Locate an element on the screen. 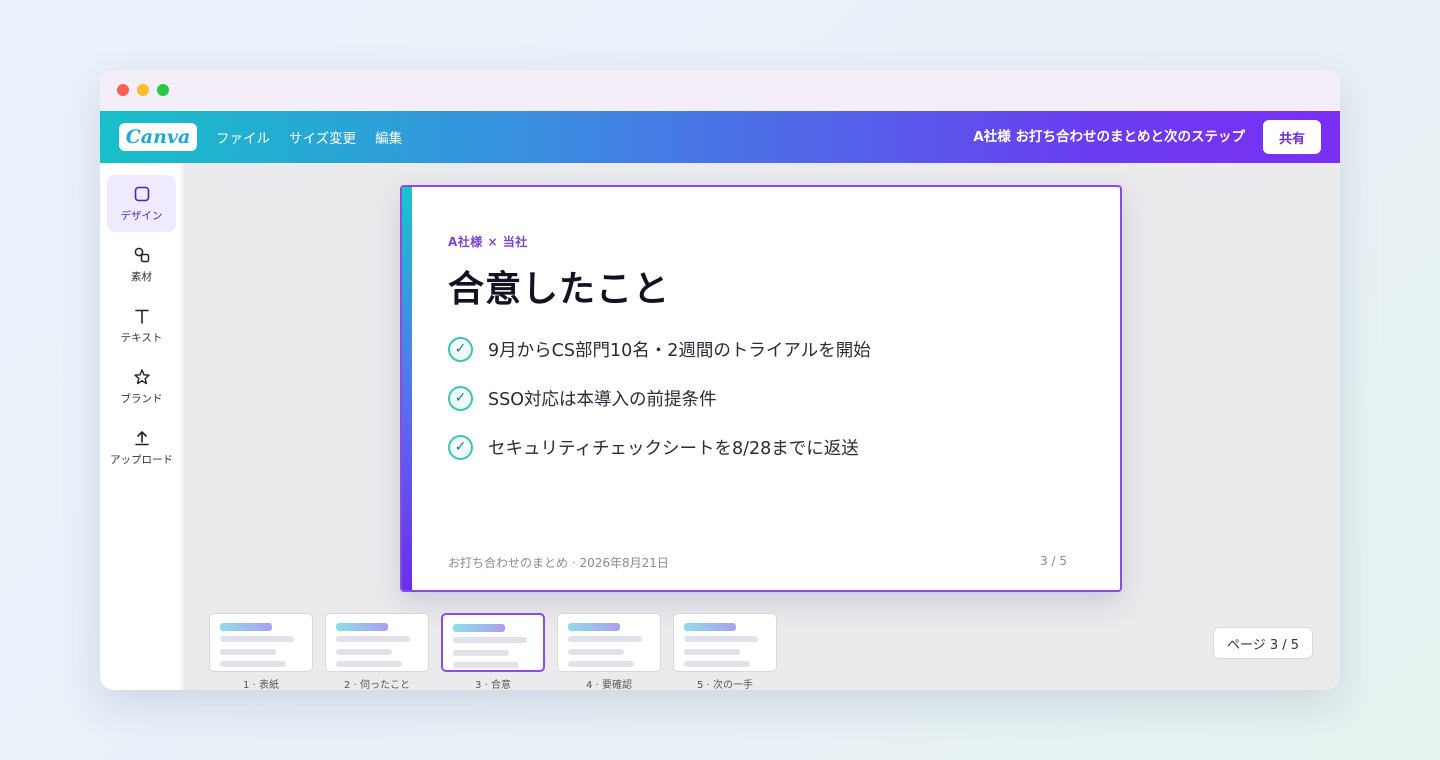  close-window-button is located at coordinates (123, 90).